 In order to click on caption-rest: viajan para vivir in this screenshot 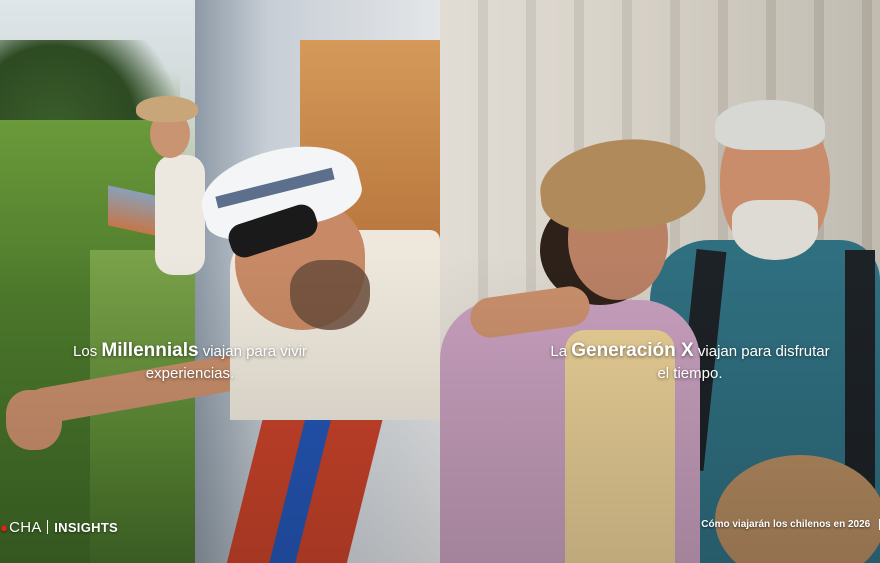, I will do `click(254, 351)`.